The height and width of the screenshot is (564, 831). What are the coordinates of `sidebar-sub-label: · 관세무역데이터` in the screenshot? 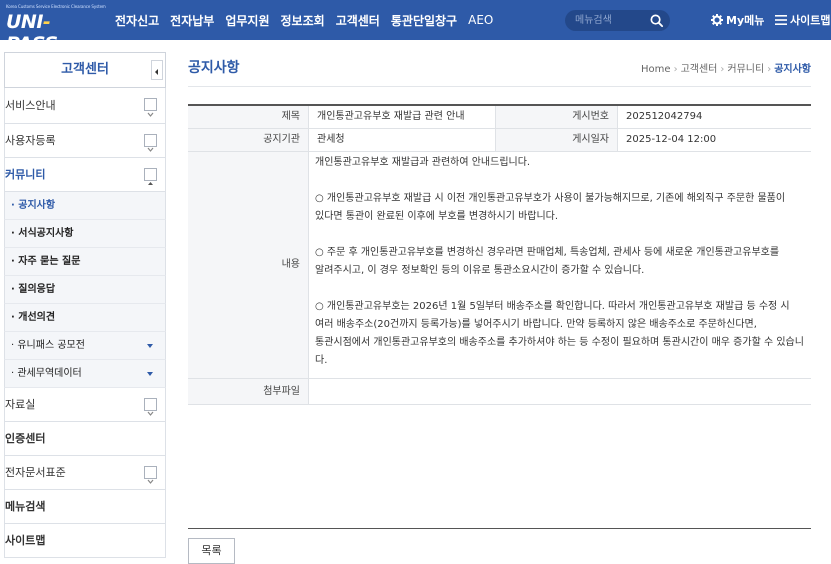 It's located at (46, 373).